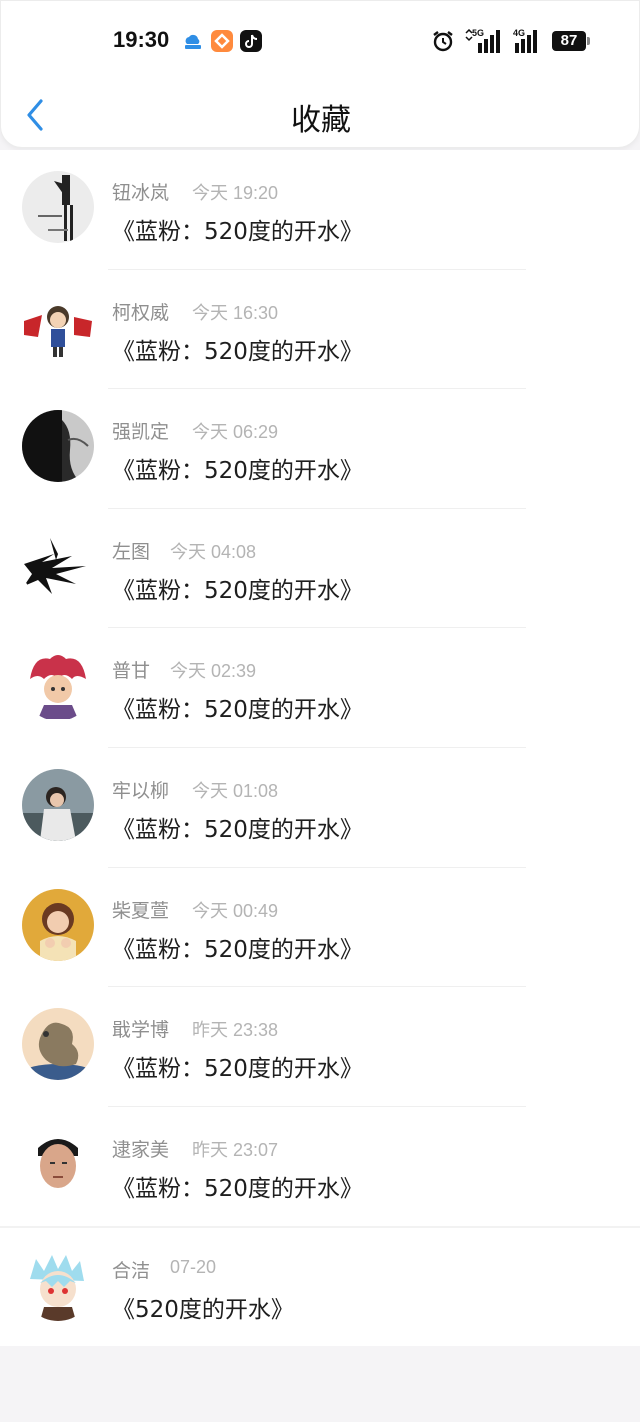 The width and height of the screenshot is (640, 1422). Describe the element at coordinates (141, 1149) in the screenshot. I see `item-name: 逮家美` at that location.